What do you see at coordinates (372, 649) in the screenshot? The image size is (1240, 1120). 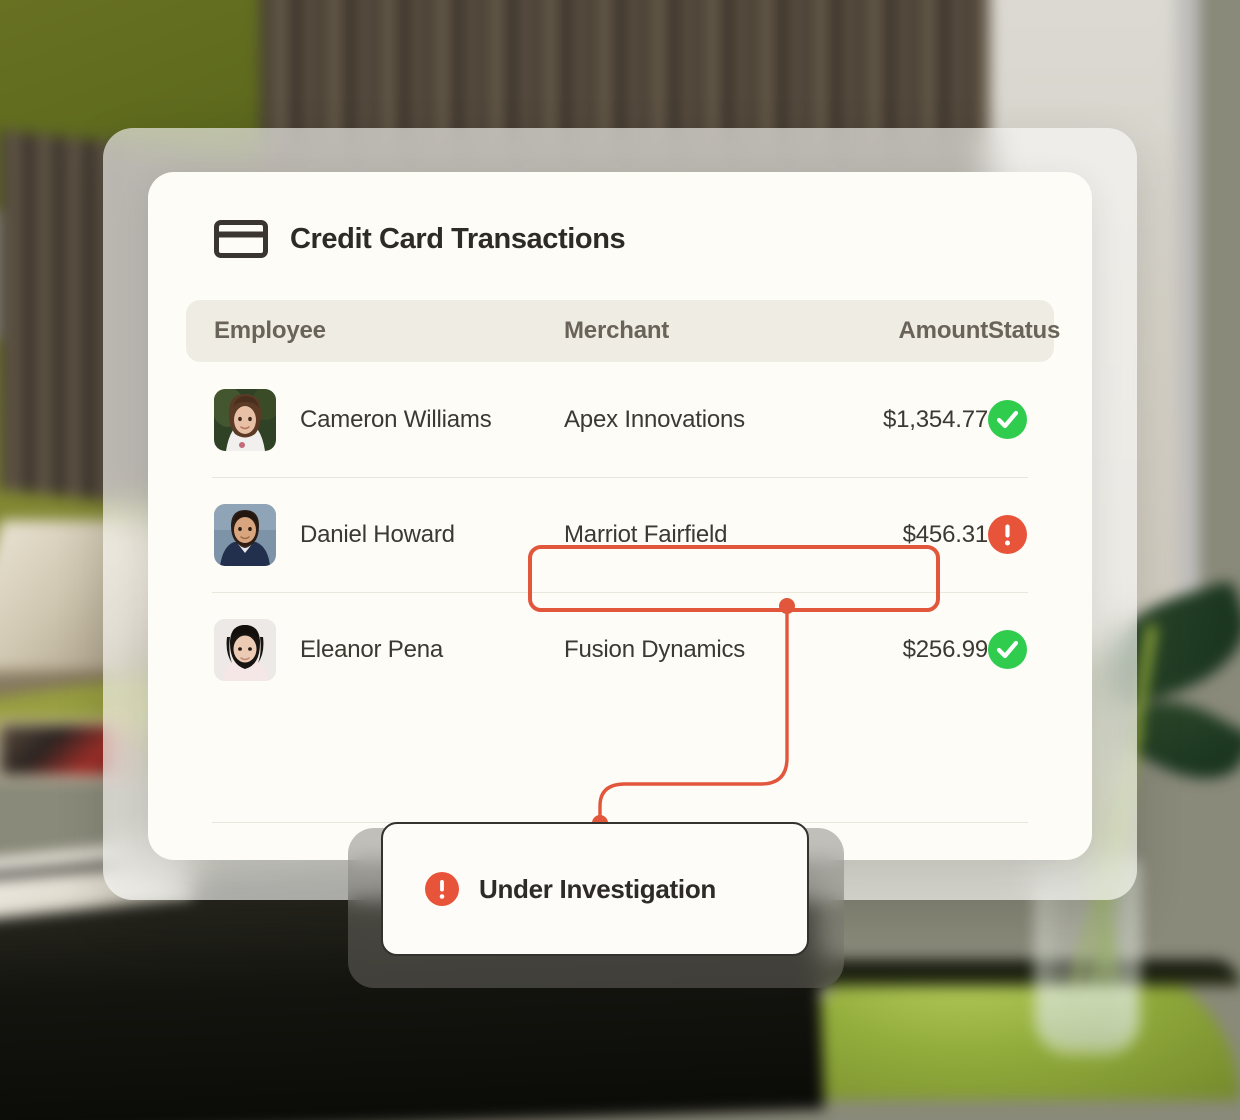 I see `employee-name: Eleanor Pena` at bounding box center [372, 649].